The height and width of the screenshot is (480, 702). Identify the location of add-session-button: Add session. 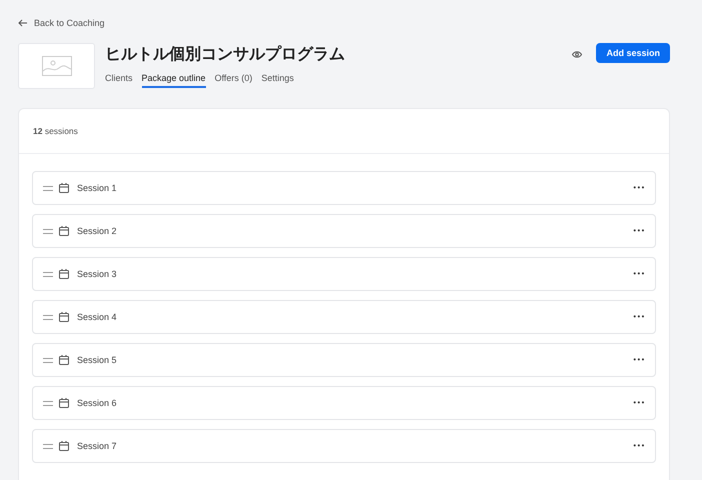
(633, 53).